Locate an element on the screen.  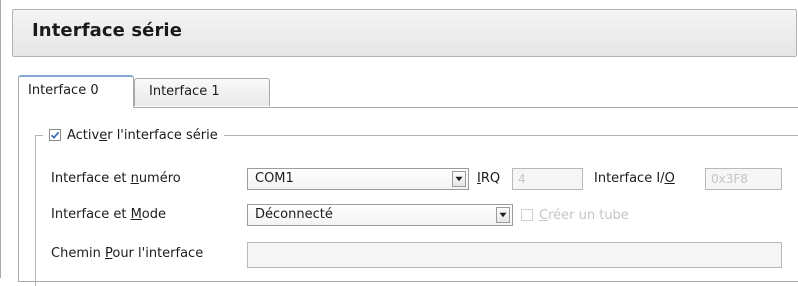
create-pipe-option: Créer un tube is located at coordinates (575, 215).